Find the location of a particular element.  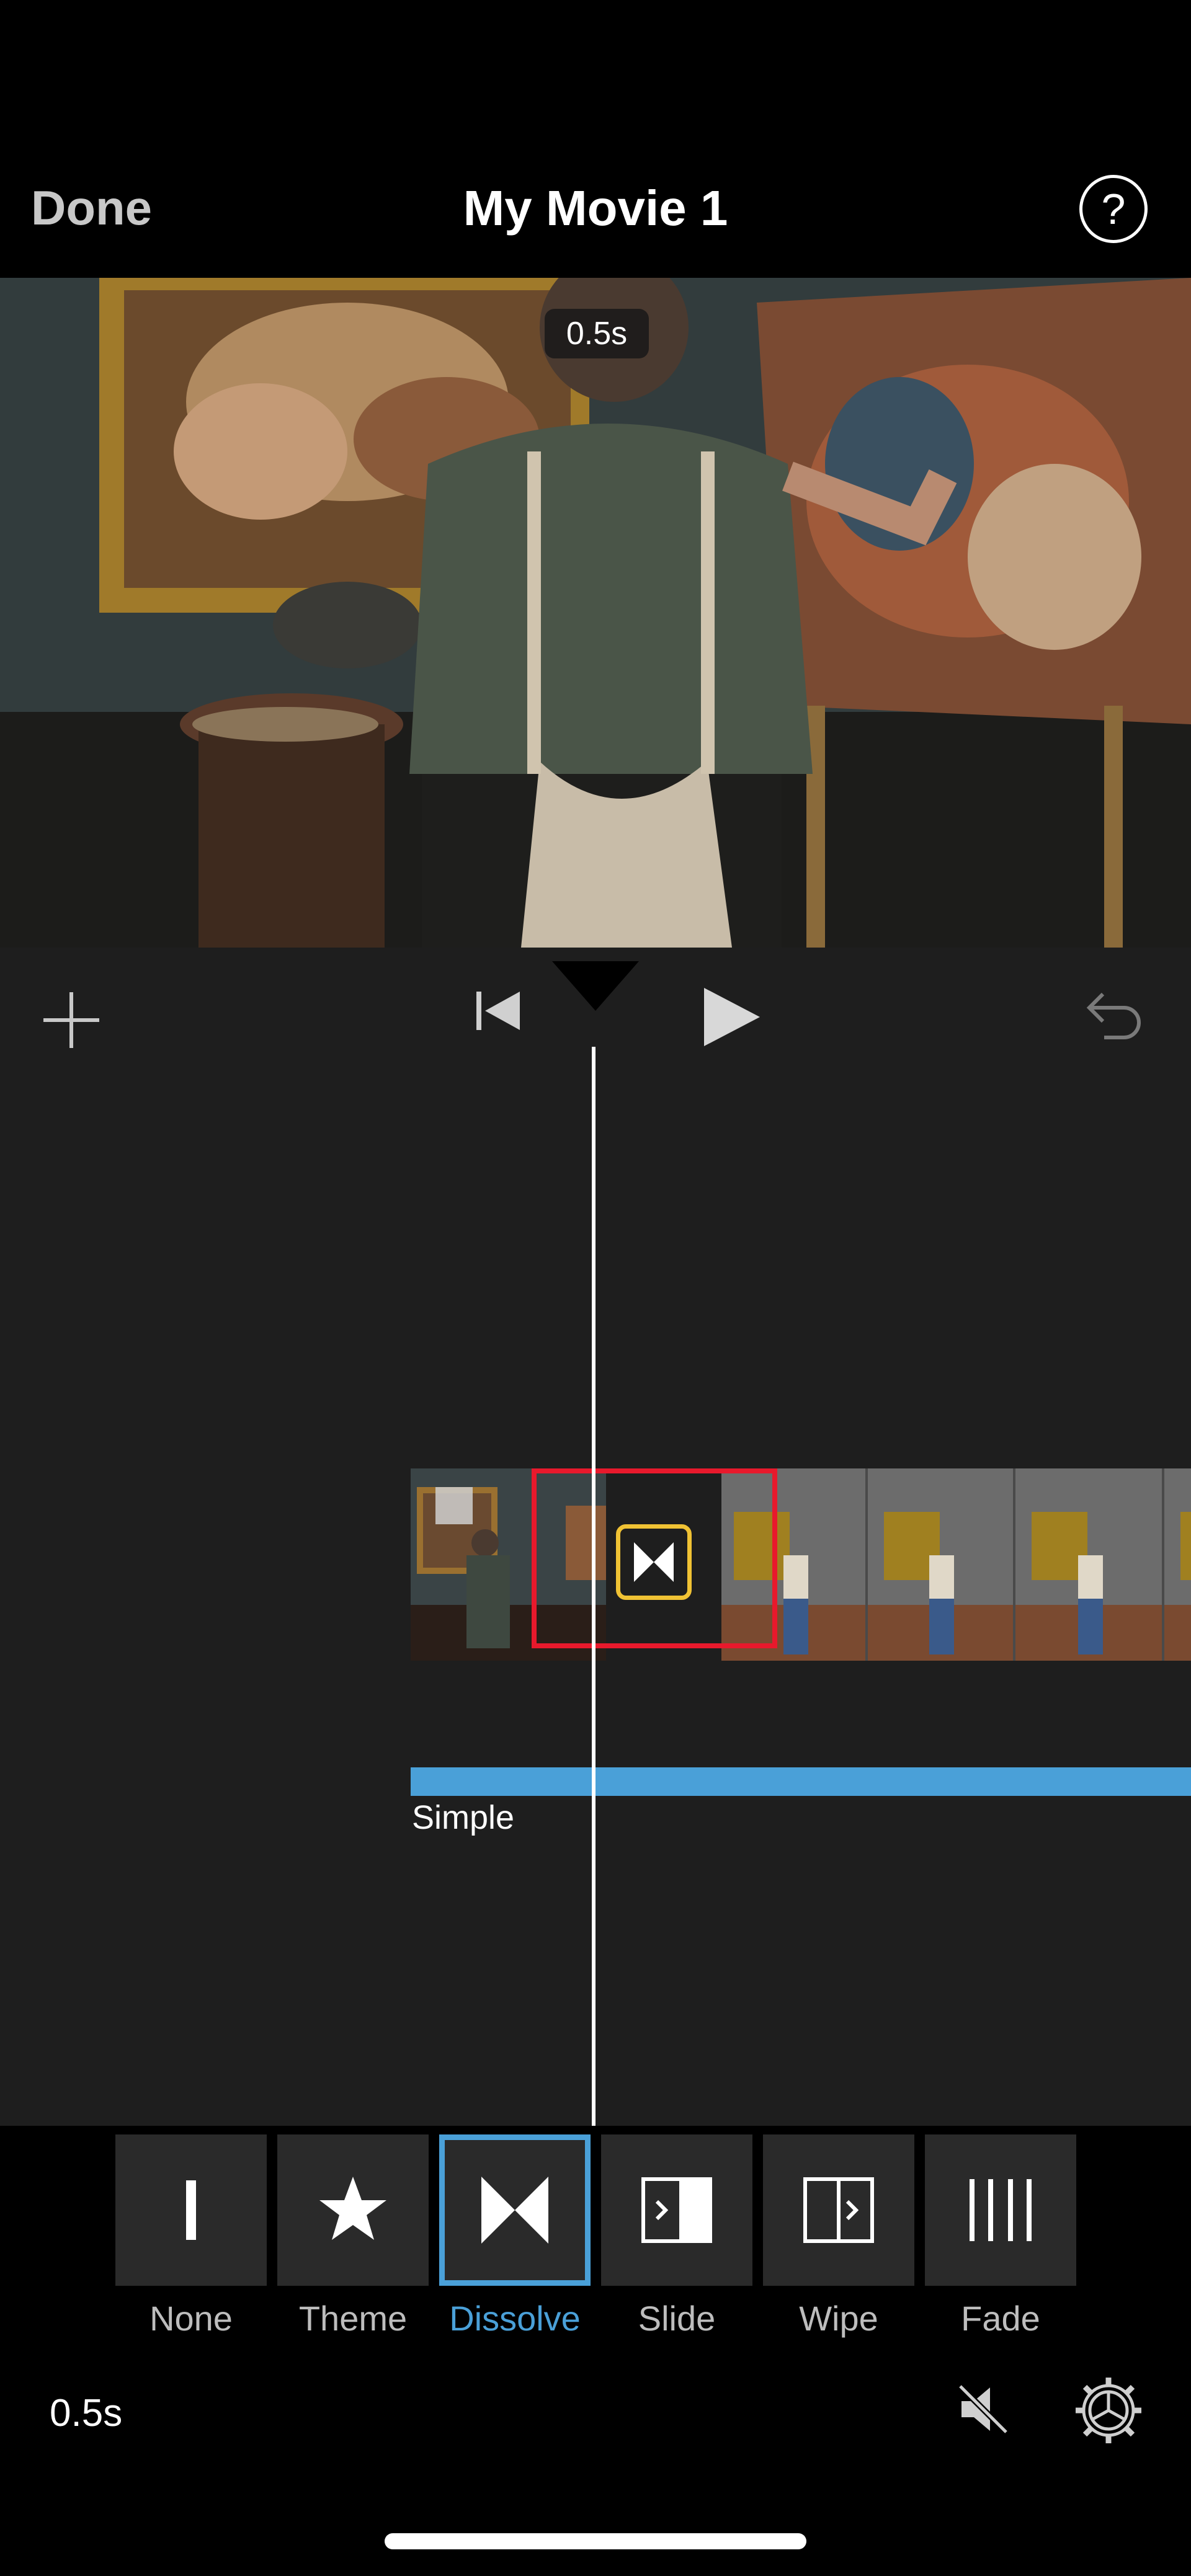

play-icon is located at coordinates (732, 1017).